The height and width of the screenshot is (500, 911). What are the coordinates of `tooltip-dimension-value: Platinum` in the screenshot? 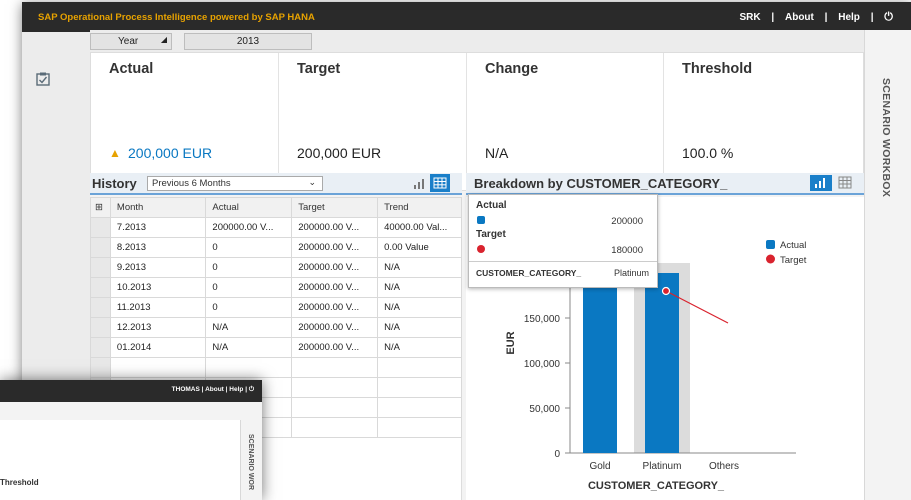 It's located at (631, 273).